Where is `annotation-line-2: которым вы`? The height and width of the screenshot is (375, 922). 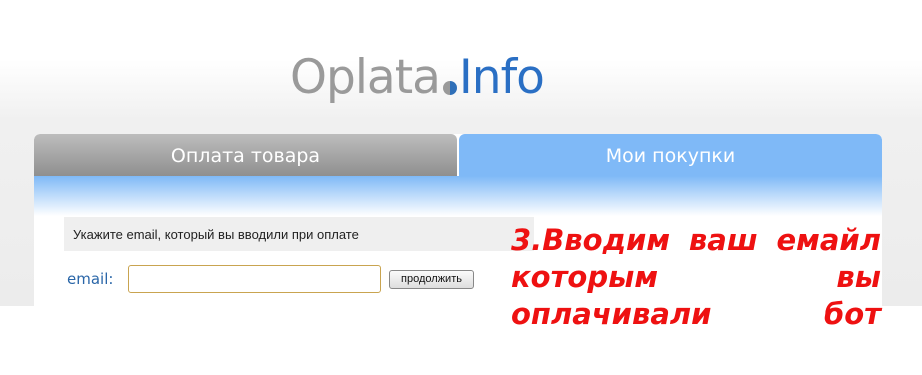
annotation-line-2: которым вы is located at coordinates (696, 277).